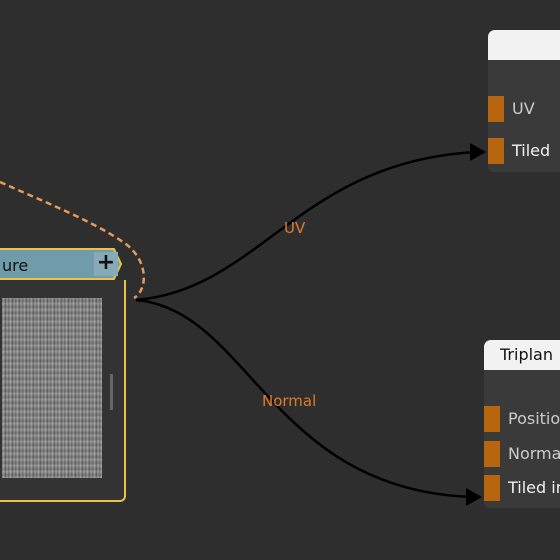 This screenshot has width=560, height=560. Describe the element at coordinates (522, 355) in the screenshot. I see `triplanar-node-header: Triplan` at that location.